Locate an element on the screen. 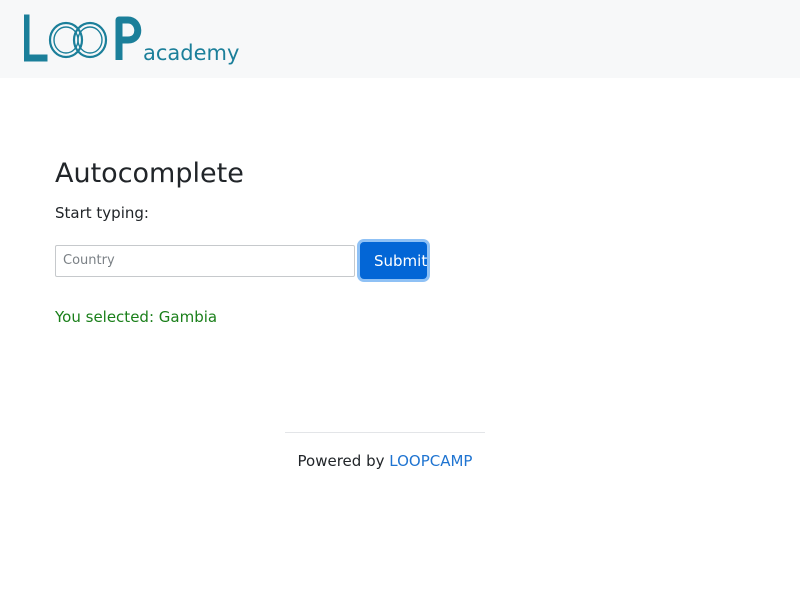 This screenshot has width=800, height=600. submit-button: Submit is located at coordinates (393, 260).